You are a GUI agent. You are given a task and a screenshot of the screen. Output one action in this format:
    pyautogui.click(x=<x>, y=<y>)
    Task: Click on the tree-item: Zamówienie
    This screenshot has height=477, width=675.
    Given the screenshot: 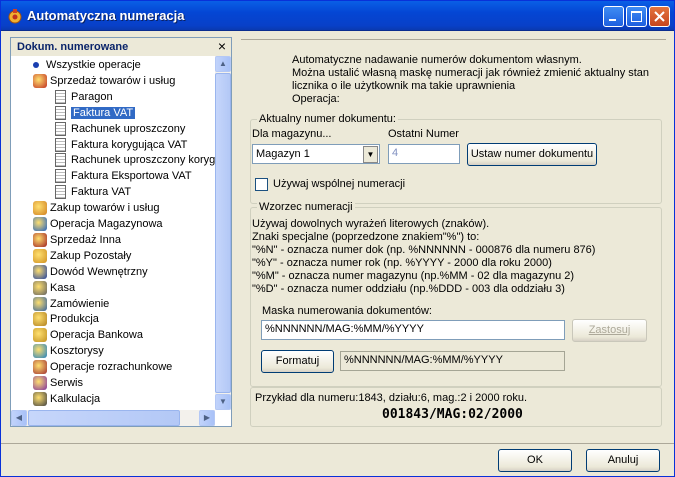 What is the action you would take?
    pyautogui.click(x=71, y=304)
    